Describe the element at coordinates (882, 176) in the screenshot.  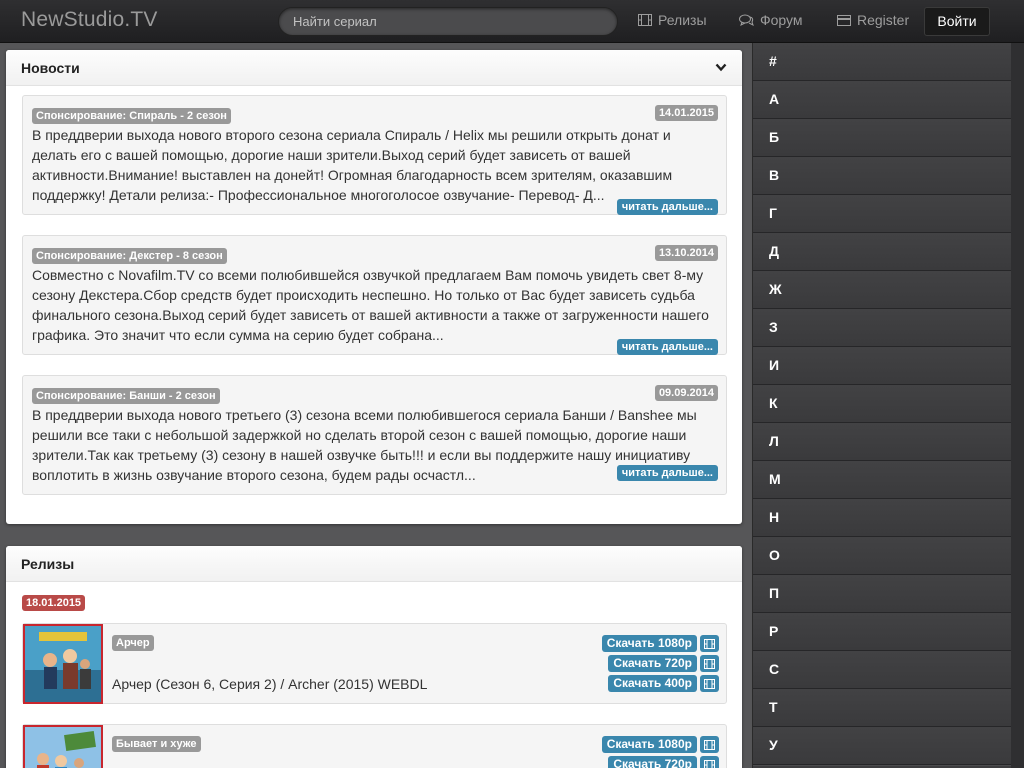
I see `alphabet-item: В` at that location.